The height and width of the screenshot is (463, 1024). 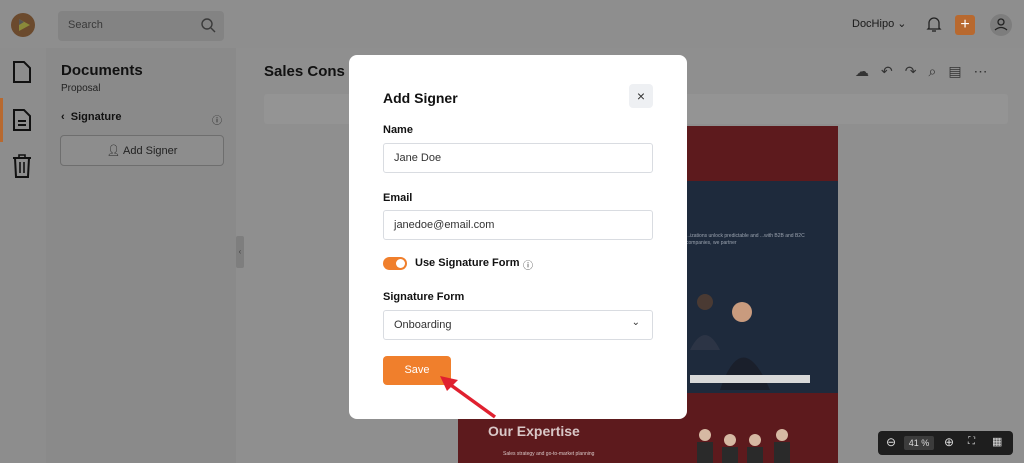 I want to click on search-box: Search, so click(x=141, y=26).